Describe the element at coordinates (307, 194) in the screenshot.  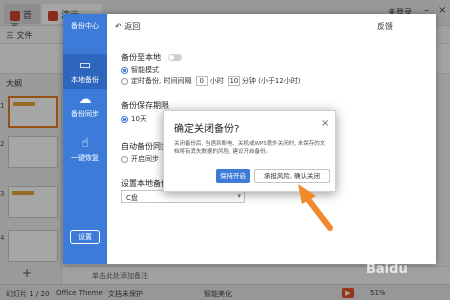
I see `arrow-head` at that location.